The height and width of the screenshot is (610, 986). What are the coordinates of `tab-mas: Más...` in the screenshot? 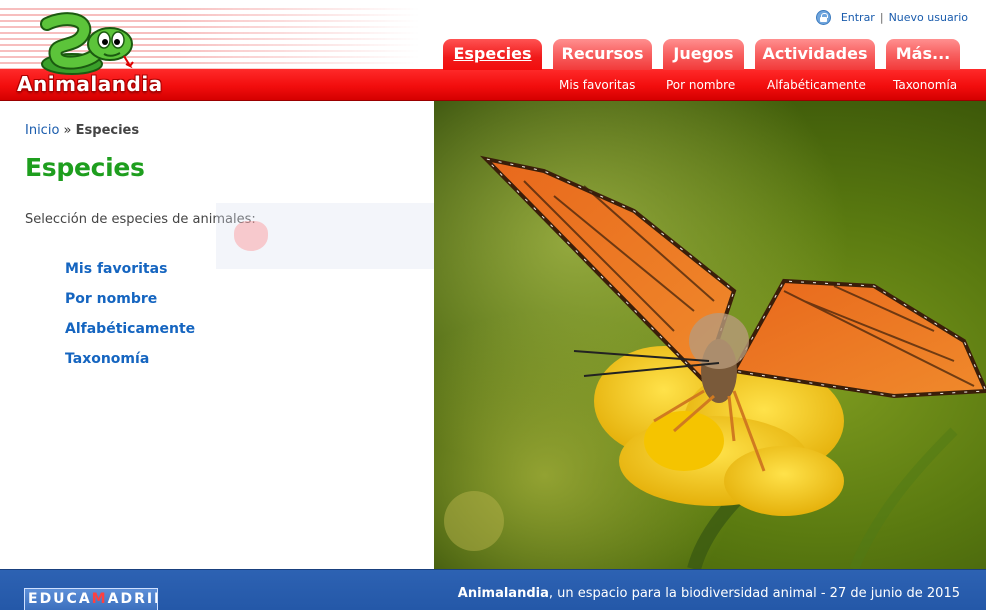 It's located at (923, 54).